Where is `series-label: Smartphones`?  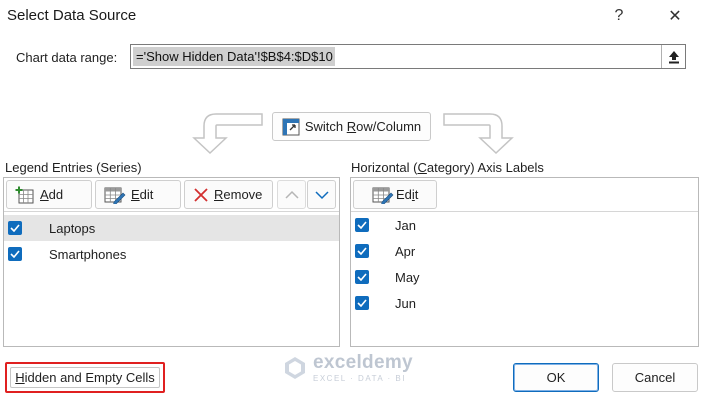
series-label: Smartphones is located at coordinates (88, 254).